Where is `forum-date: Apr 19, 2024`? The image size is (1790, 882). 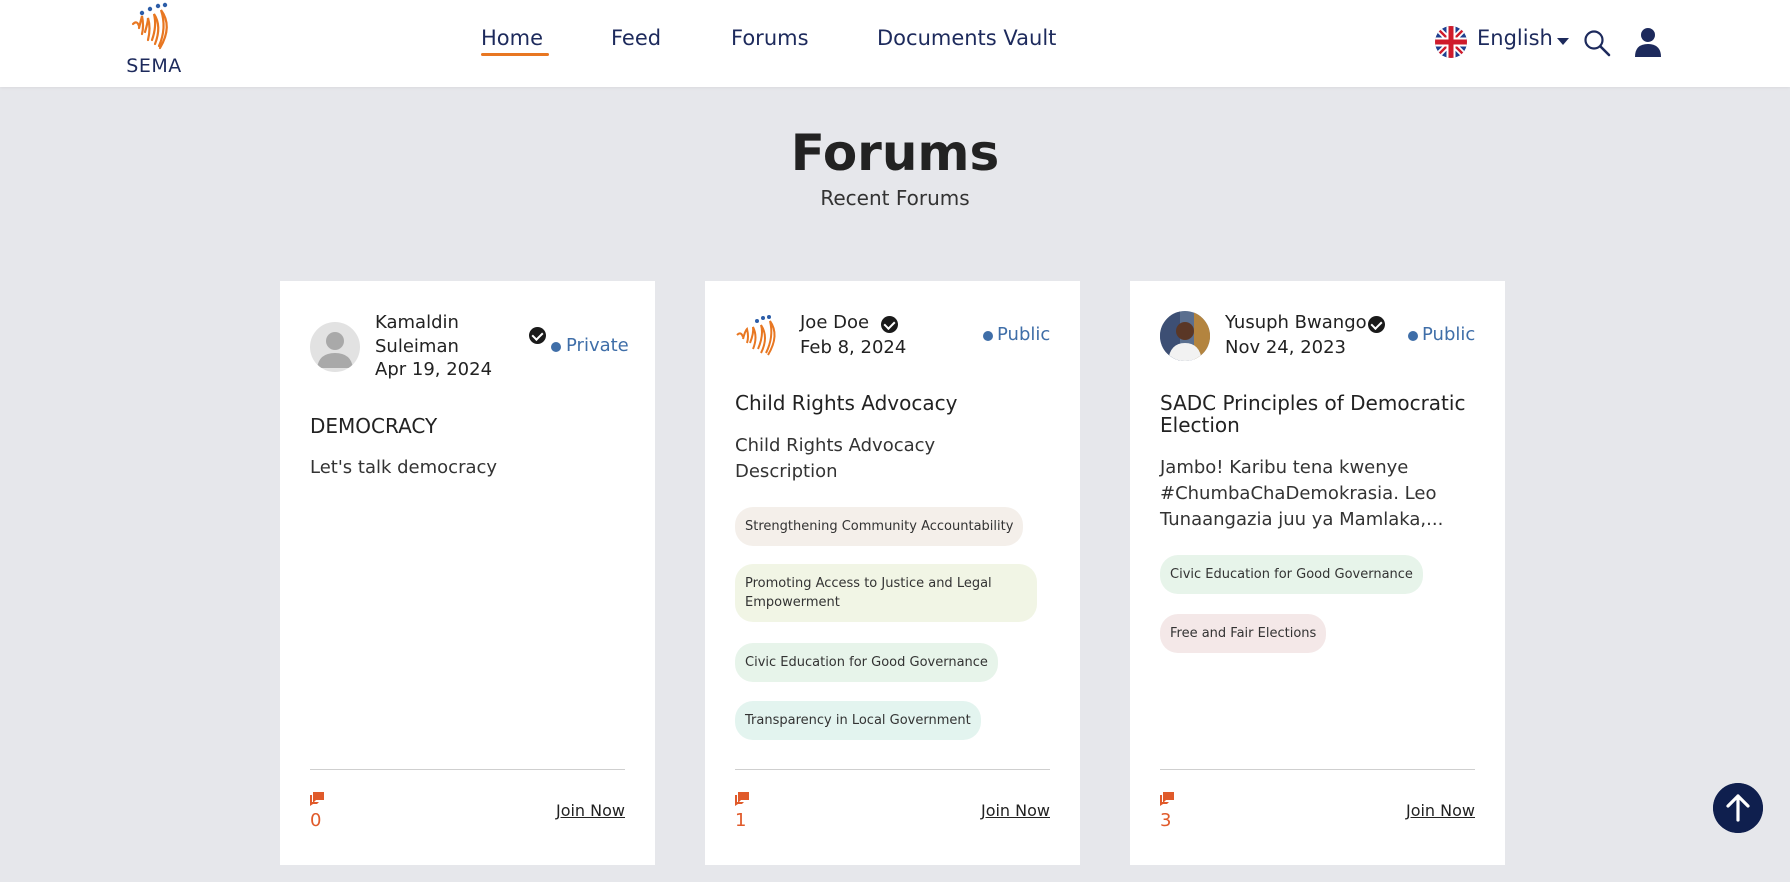 forum-date: Apr 19, 2024 is located at coordinates (434, 369).